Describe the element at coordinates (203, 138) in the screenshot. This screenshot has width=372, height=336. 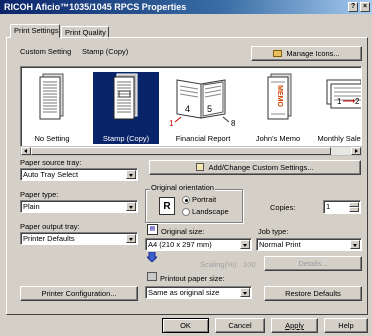
I see `preset-caption: Financial Report` at that location.